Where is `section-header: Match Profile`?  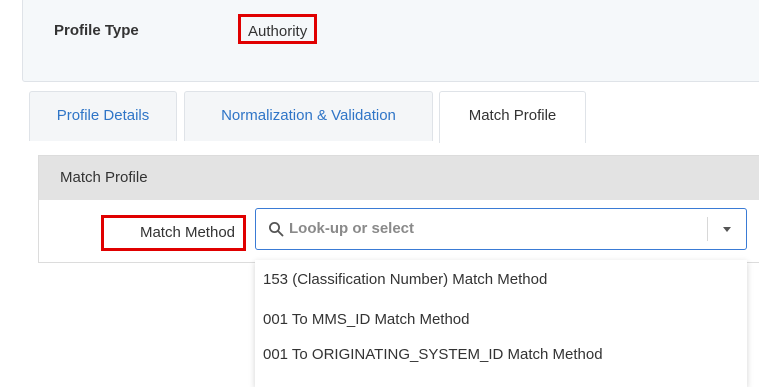 section-header: Match Profile is located at coordinates (399, 178).